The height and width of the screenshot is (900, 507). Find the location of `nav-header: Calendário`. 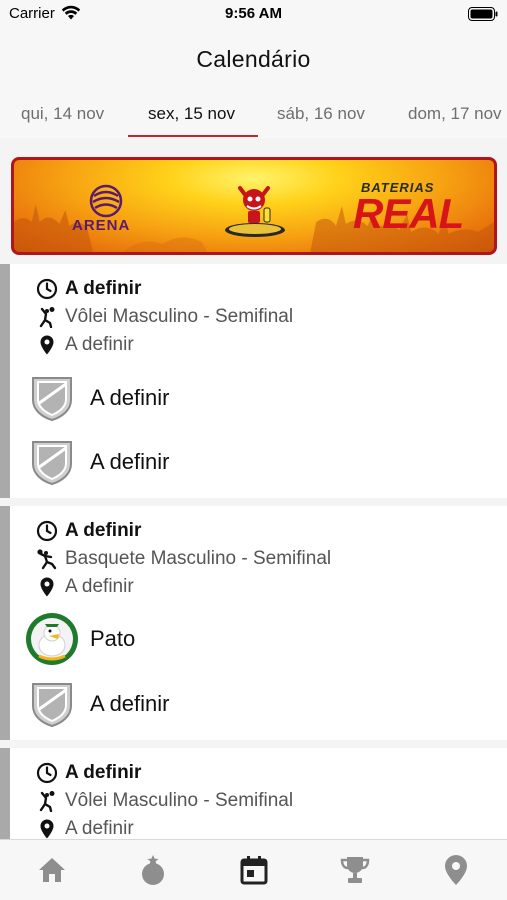

nav-header: Calendário is located at coordinates (253, 59).